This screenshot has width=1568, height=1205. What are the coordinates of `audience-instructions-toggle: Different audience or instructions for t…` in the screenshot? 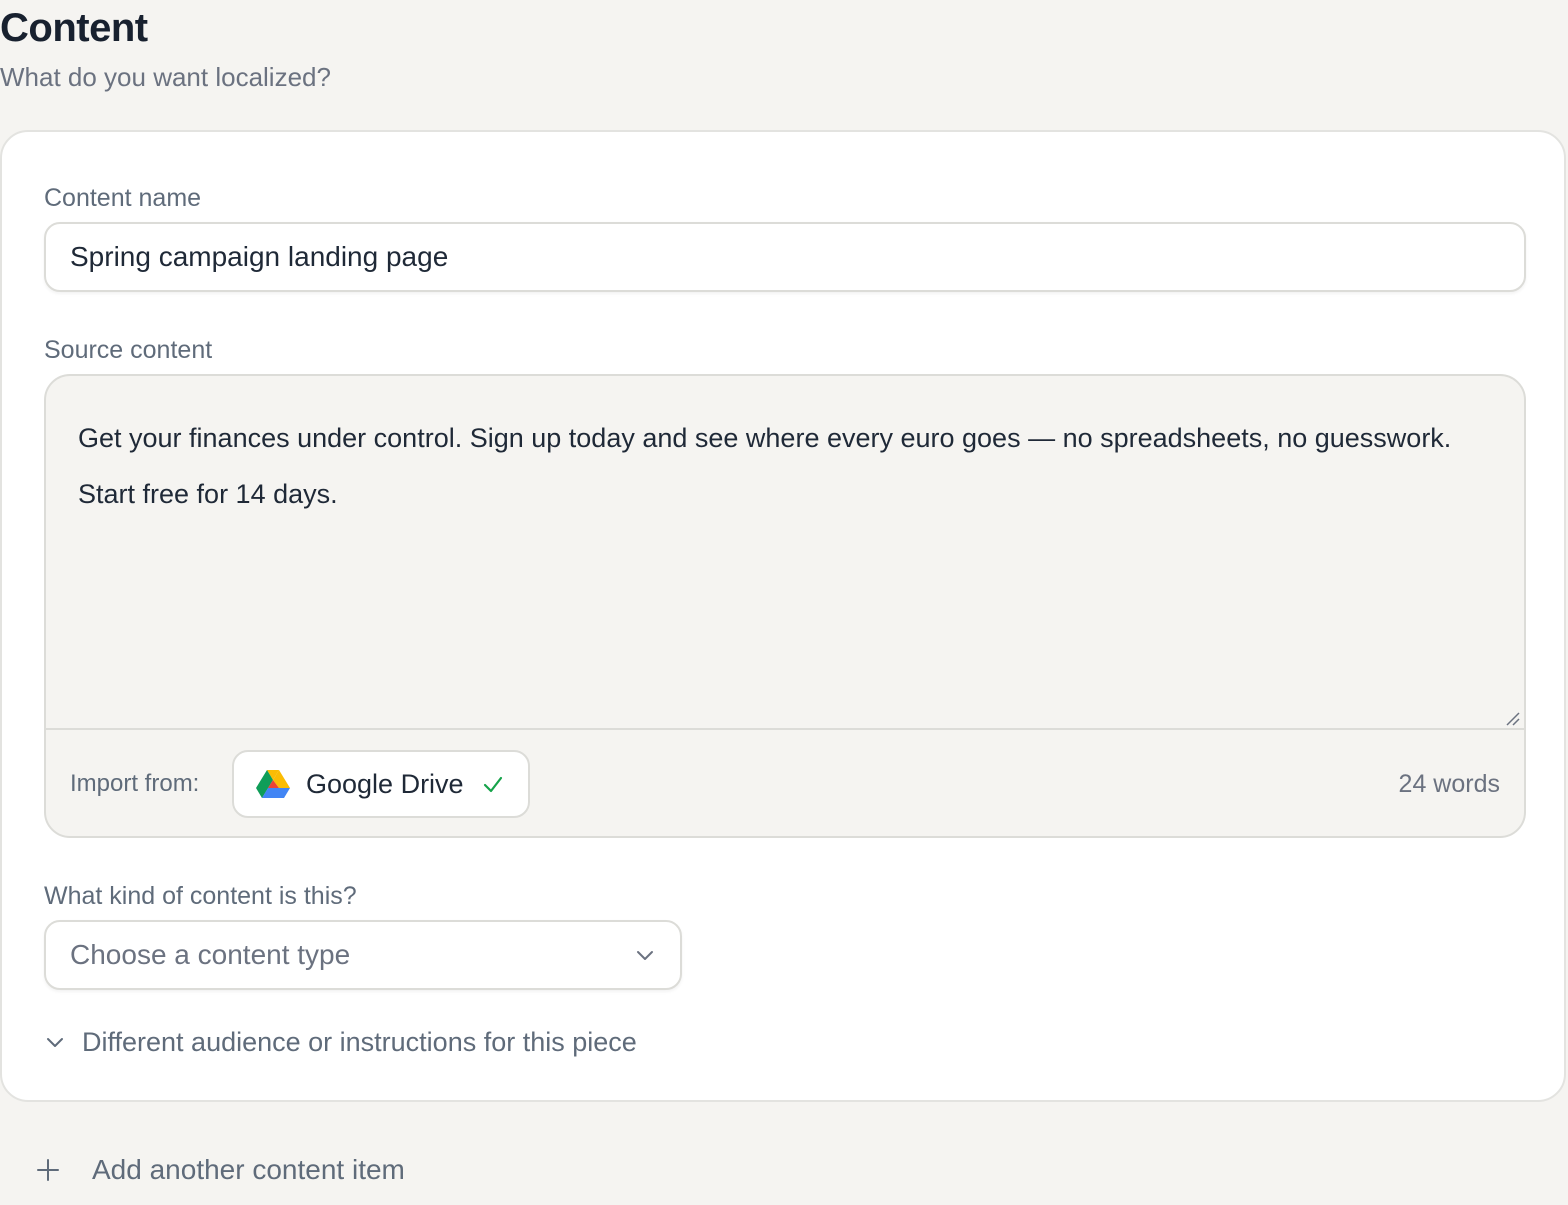 It's located at (340, 1042).